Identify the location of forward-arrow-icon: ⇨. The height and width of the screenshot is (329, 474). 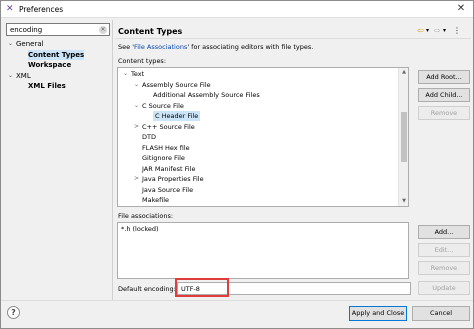
(437, 31).